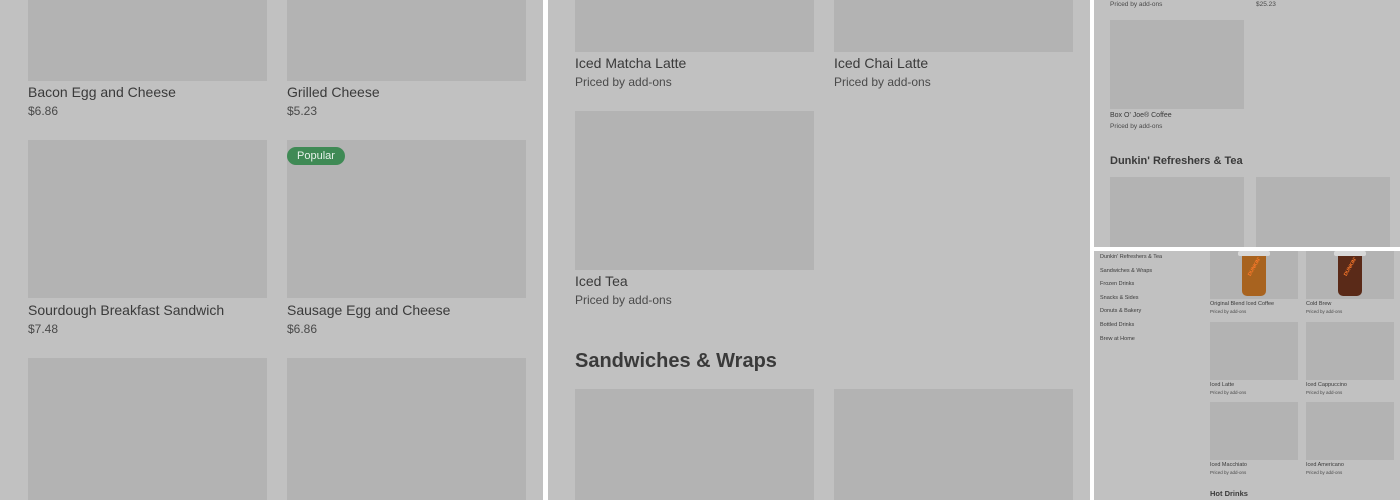 Image resolution: width=1400 pixels, height=500 pixels. What do you see at coordinates (676, 361) in the screenshot?
I see `section-title: Sandwiches & Wraps` at bounding box center [676, 361].